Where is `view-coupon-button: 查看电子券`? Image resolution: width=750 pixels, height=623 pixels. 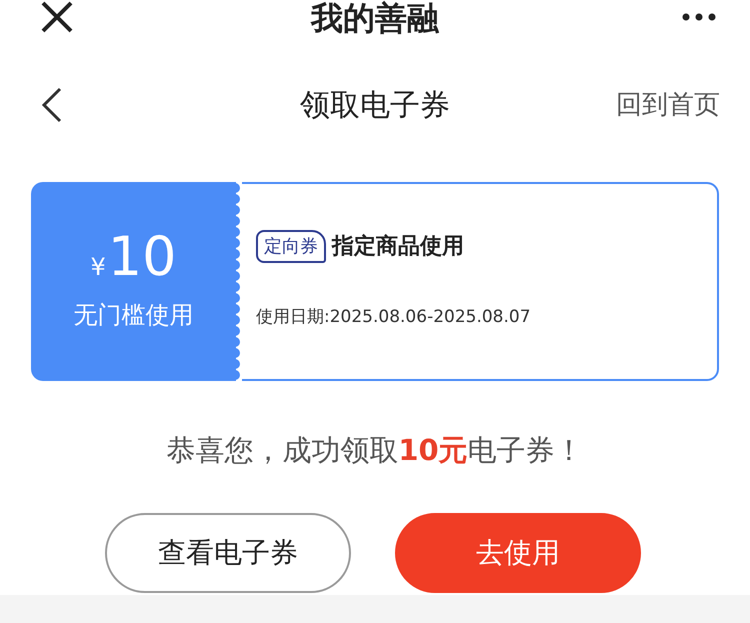
view-coupon-button: 查看电子券 is located at coordinates (228, 552).